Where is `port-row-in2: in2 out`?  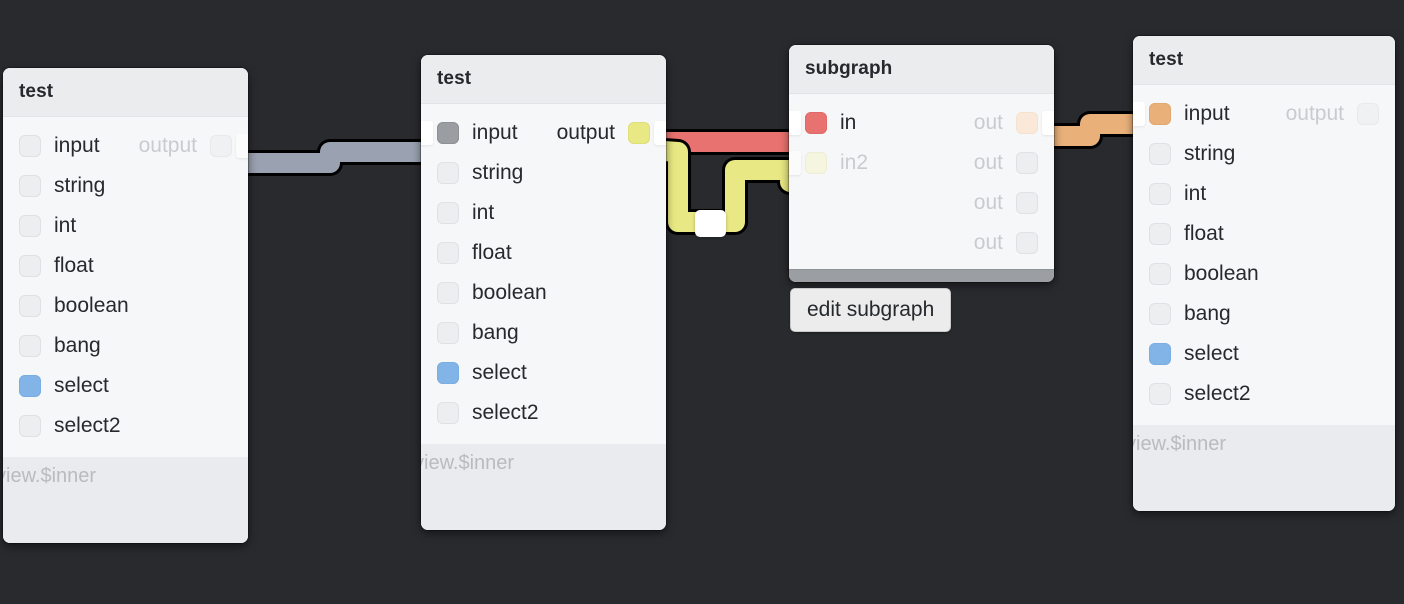
port-row-in2: in2 out is located at coordinates (921, 163).